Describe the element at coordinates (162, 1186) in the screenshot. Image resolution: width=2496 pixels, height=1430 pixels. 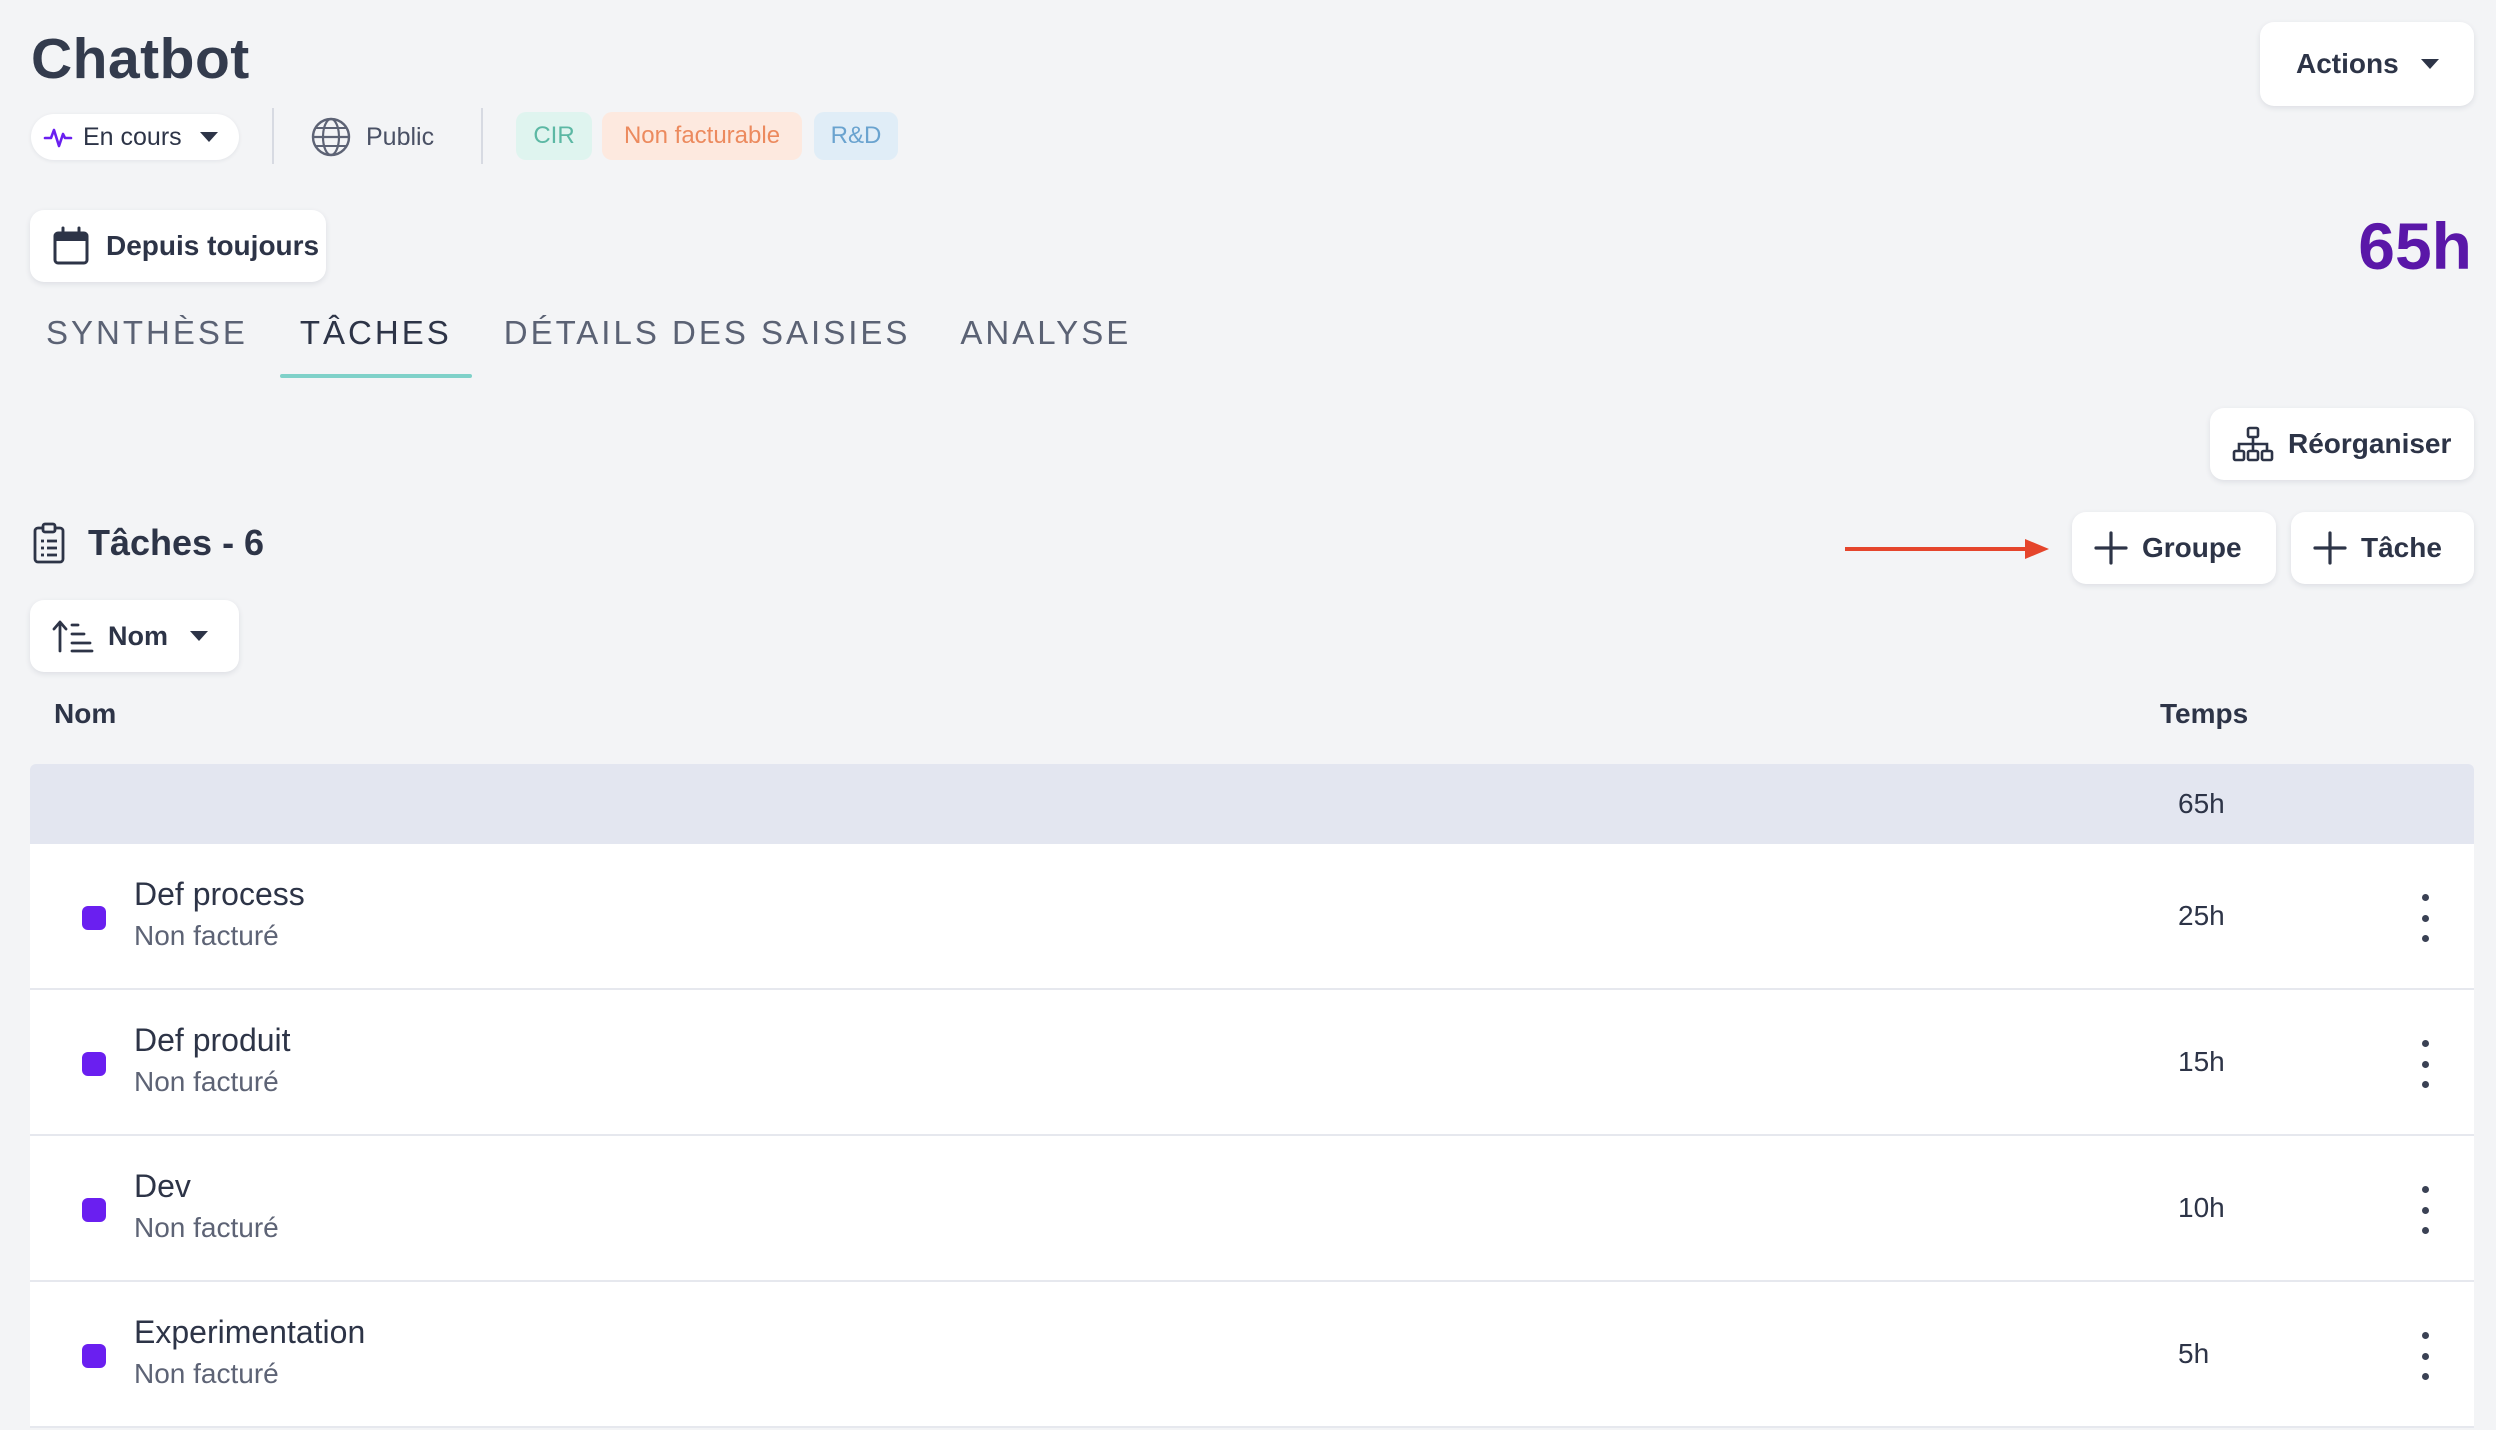
I see `task-name: Dev` at that location.